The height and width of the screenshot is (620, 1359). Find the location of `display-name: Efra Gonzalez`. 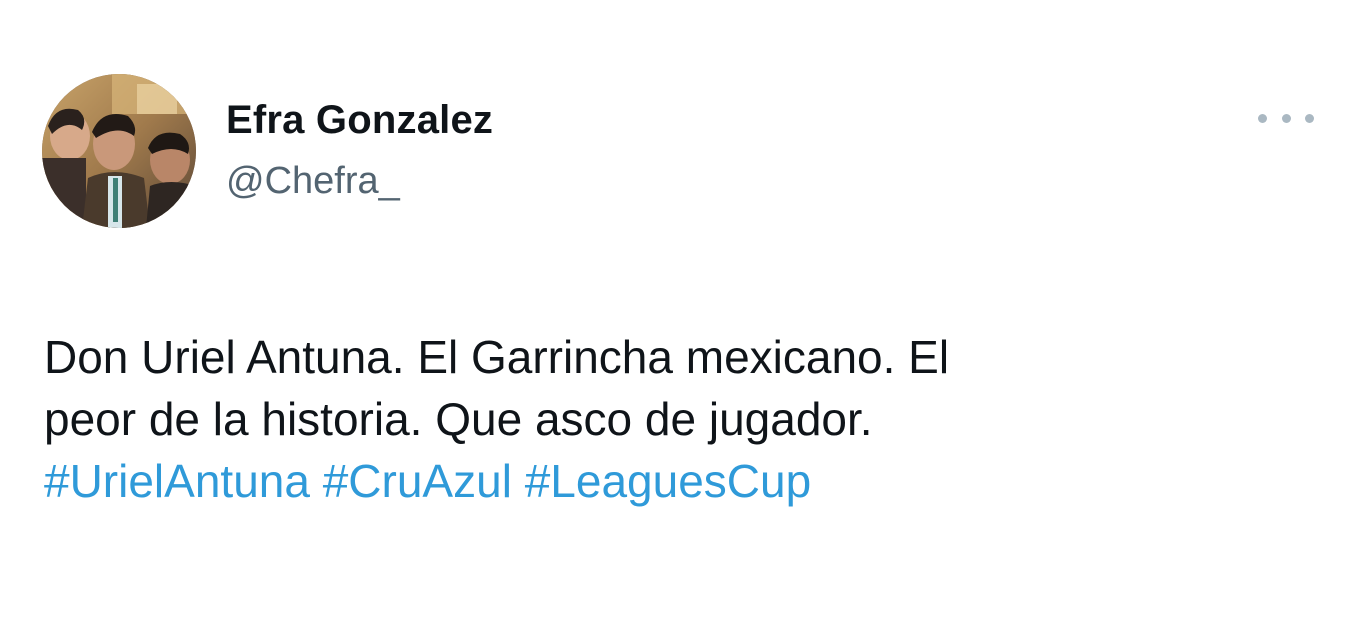

display-name: Efra Gonzalez is located at coordinates (359, 120).